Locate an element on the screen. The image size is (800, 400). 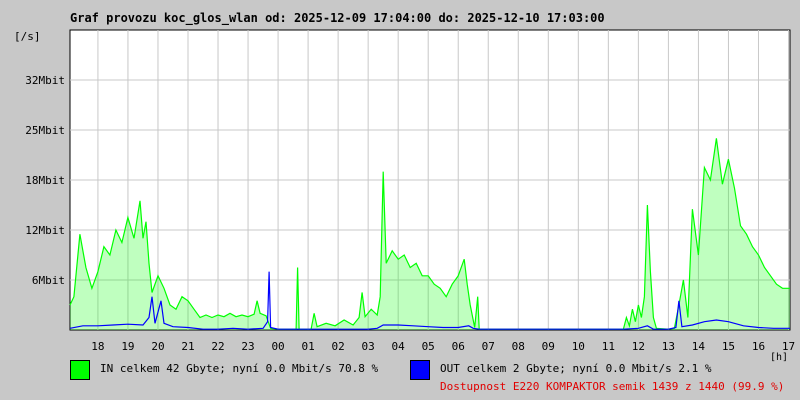
x-tick-label: 15 is located at coordinates (728, 346).